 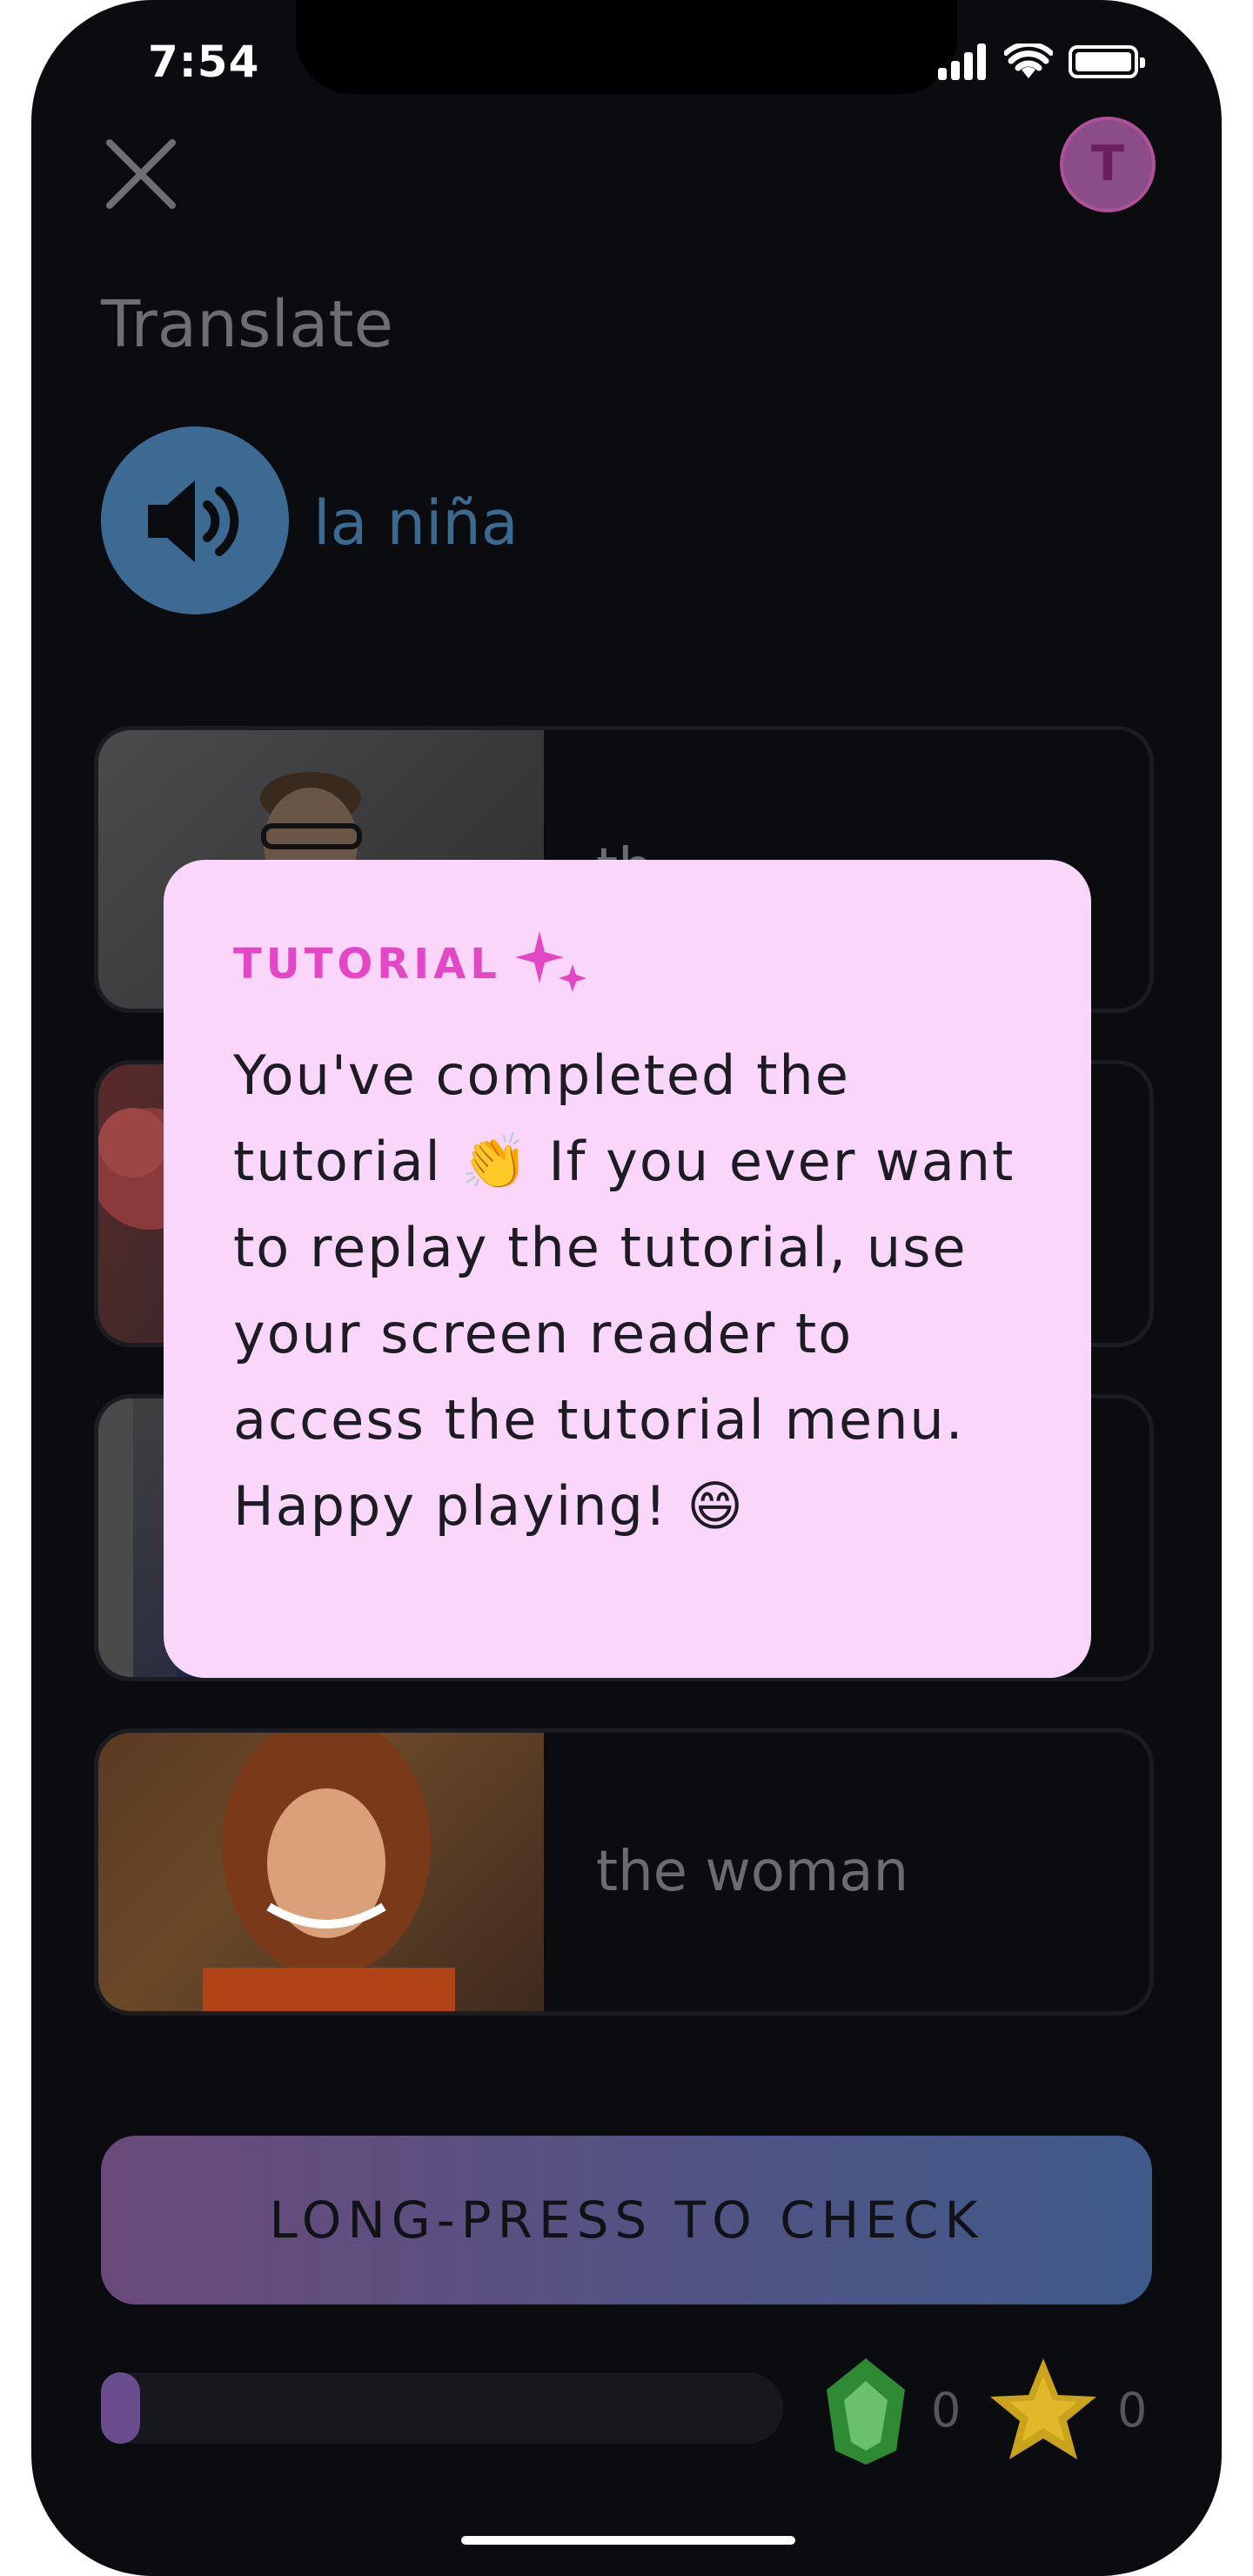 I want to click on close-icon, so click(x=140, y=174).